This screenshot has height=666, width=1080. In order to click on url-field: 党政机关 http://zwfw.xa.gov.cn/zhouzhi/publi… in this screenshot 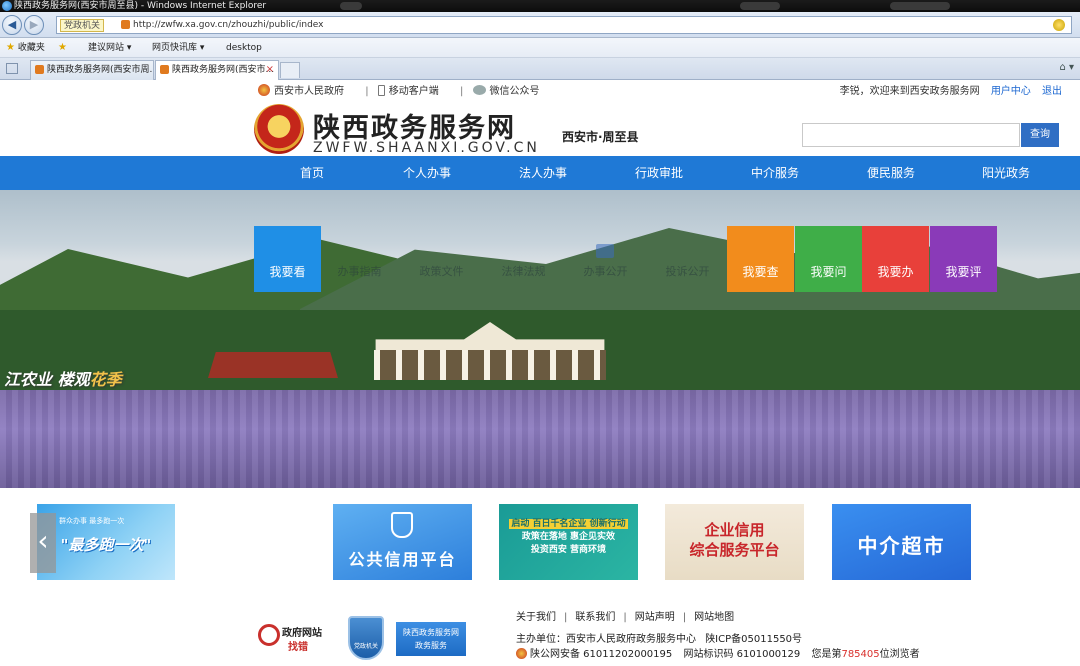, I will do `click(564, 25)`.